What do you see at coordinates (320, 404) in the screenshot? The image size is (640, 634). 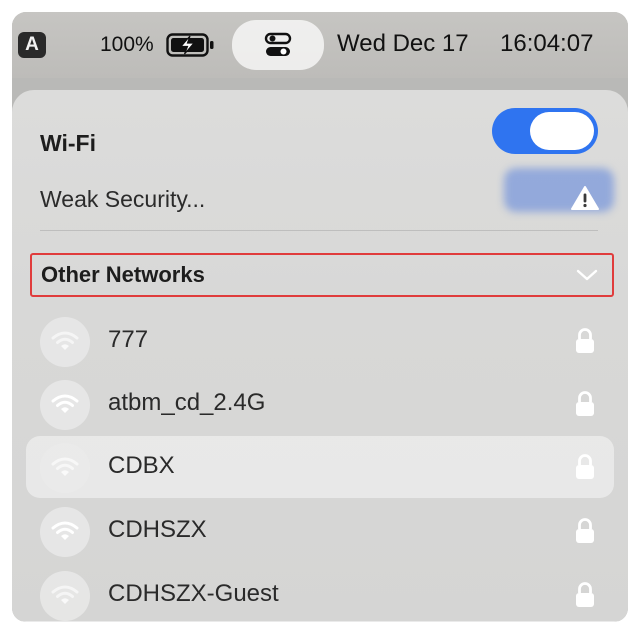 I see `network-row-atbm-cd-2-4g: atbm_cd_2.4G` at bounding box center [320, 404].